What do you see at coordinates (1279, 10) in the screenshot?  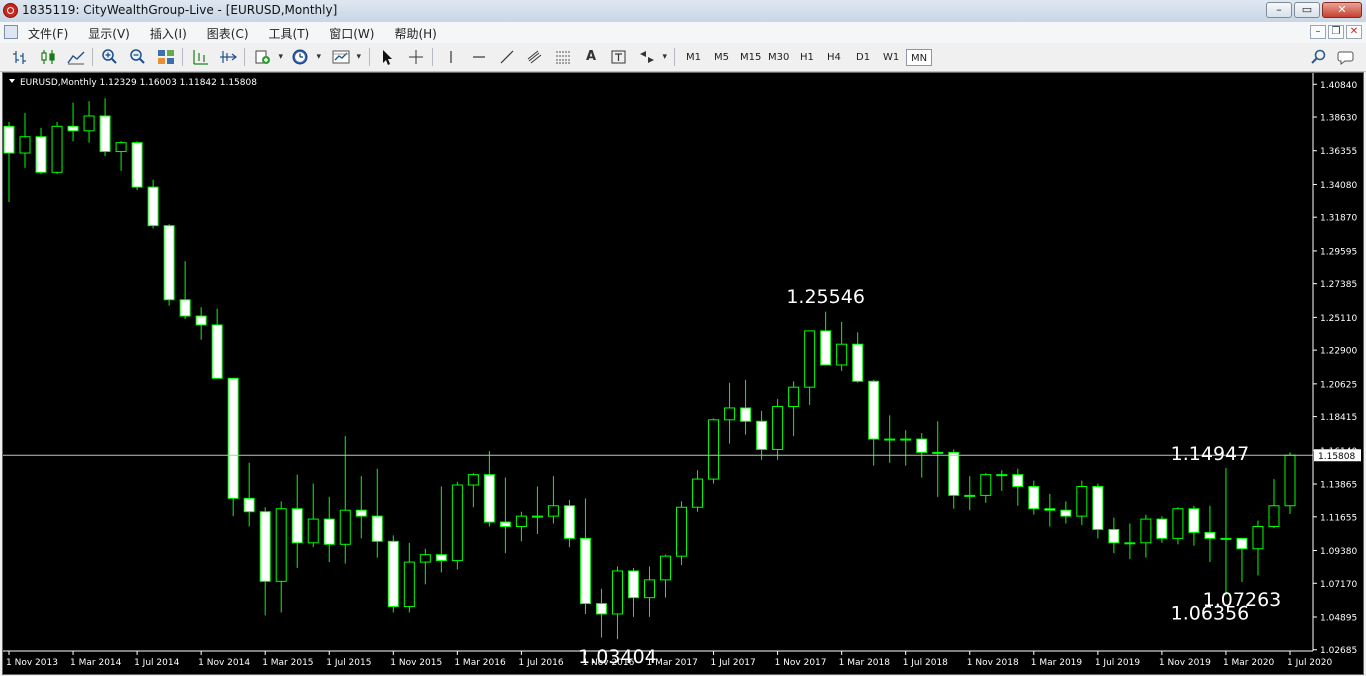 I see `minimize-button: –` at bounding box center [1279, 10].